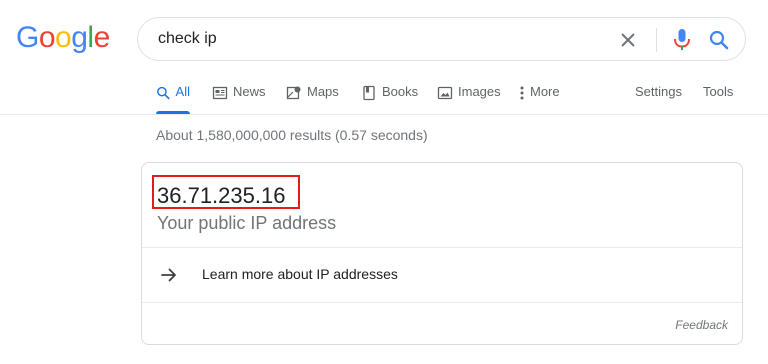 The height and width of the screenshot is (364, 768). Describe the element at coordinates (445, 93) in the screenshot. I see `images-icon` at that location.